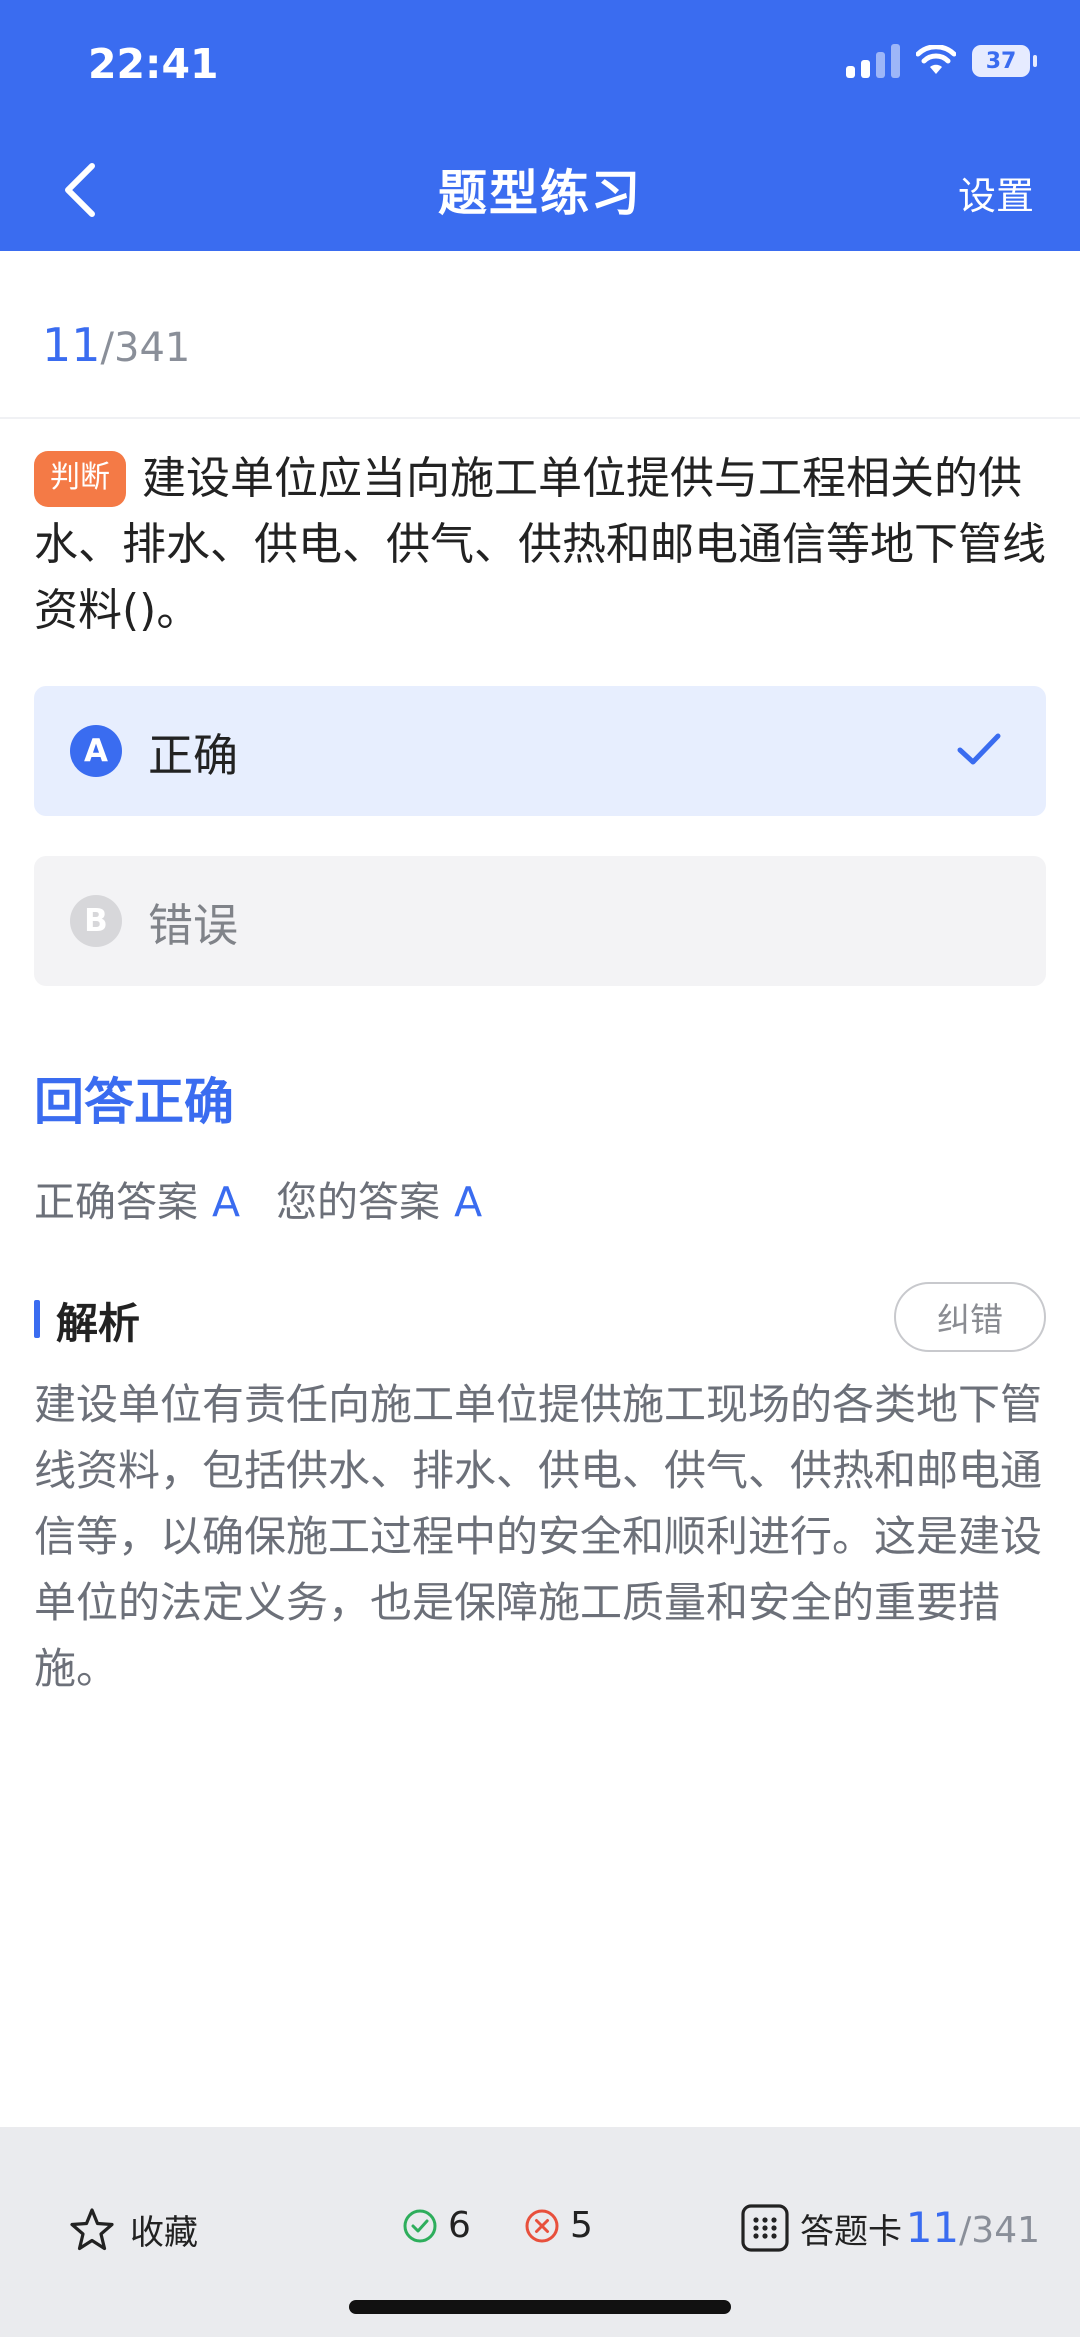 The image size is (1080, 2337). I want to click on app-header: 22:41 37 题型练习 设置, so click(540, 125).